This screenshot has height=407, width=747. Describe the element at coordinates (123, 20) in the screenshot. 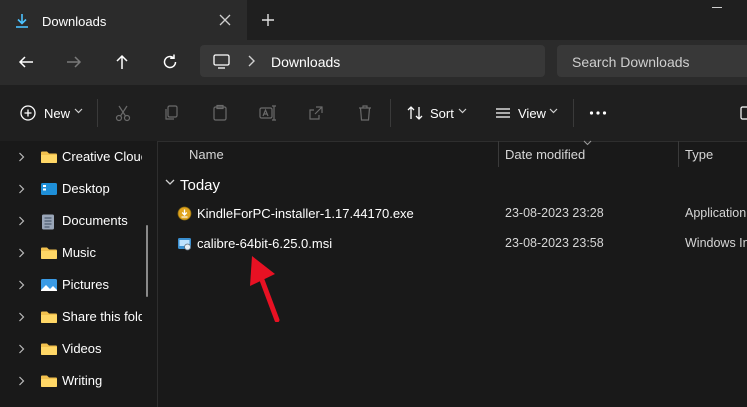

I see `tab-downloads` at that location.